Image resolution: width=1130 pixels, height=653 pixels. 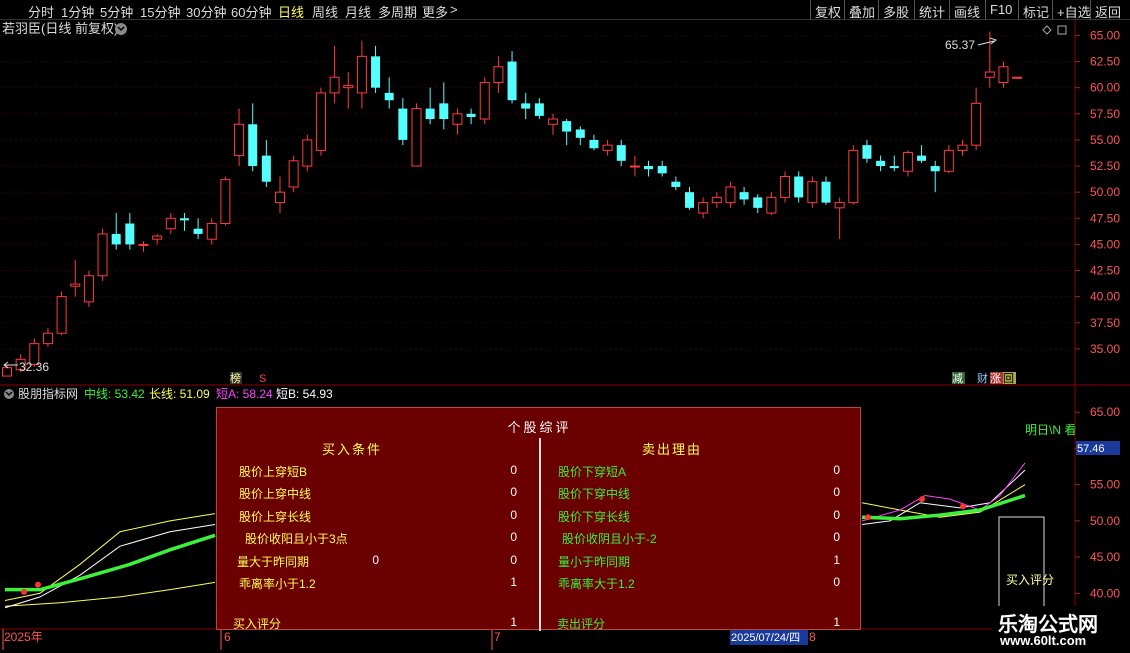 I want to click on toolbar-action-4: 统计, so click(x=932, y=11).